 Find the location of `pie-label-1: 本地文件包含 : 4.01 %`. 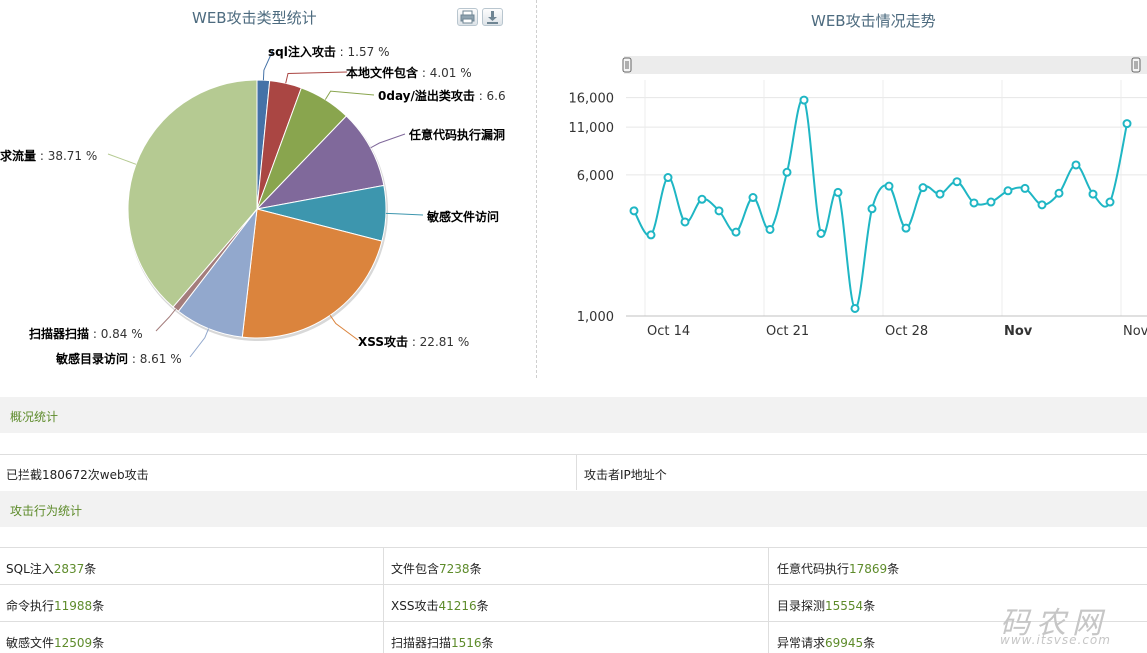

pie-label-1: 本地文件包含 : 4.01 % is located at coordinates (409, 72).